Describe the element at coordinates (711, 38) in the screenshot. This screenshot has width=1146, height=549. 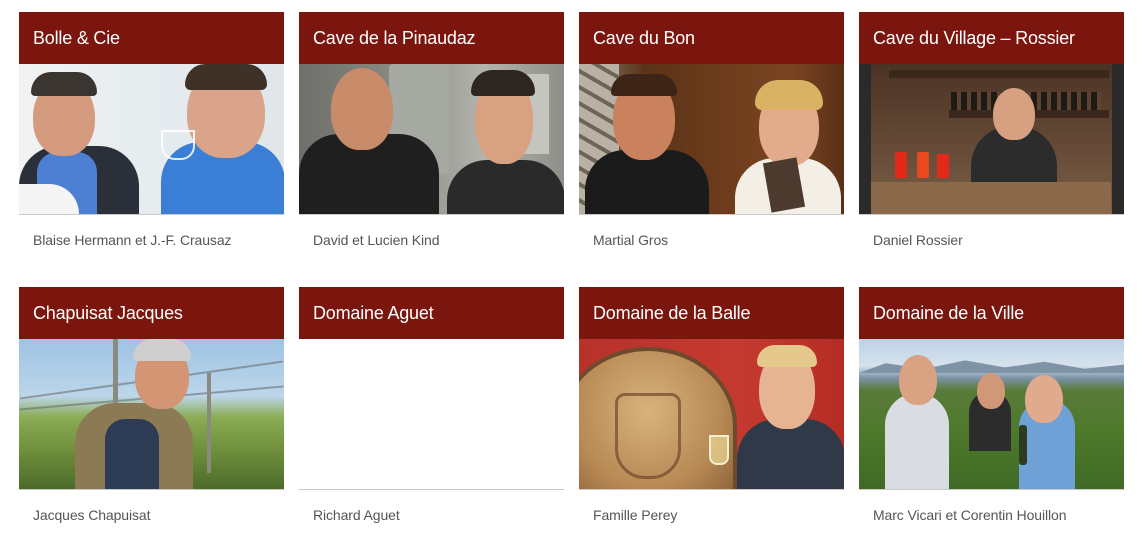
I see `producer-title: Cave du Bon` at that location.